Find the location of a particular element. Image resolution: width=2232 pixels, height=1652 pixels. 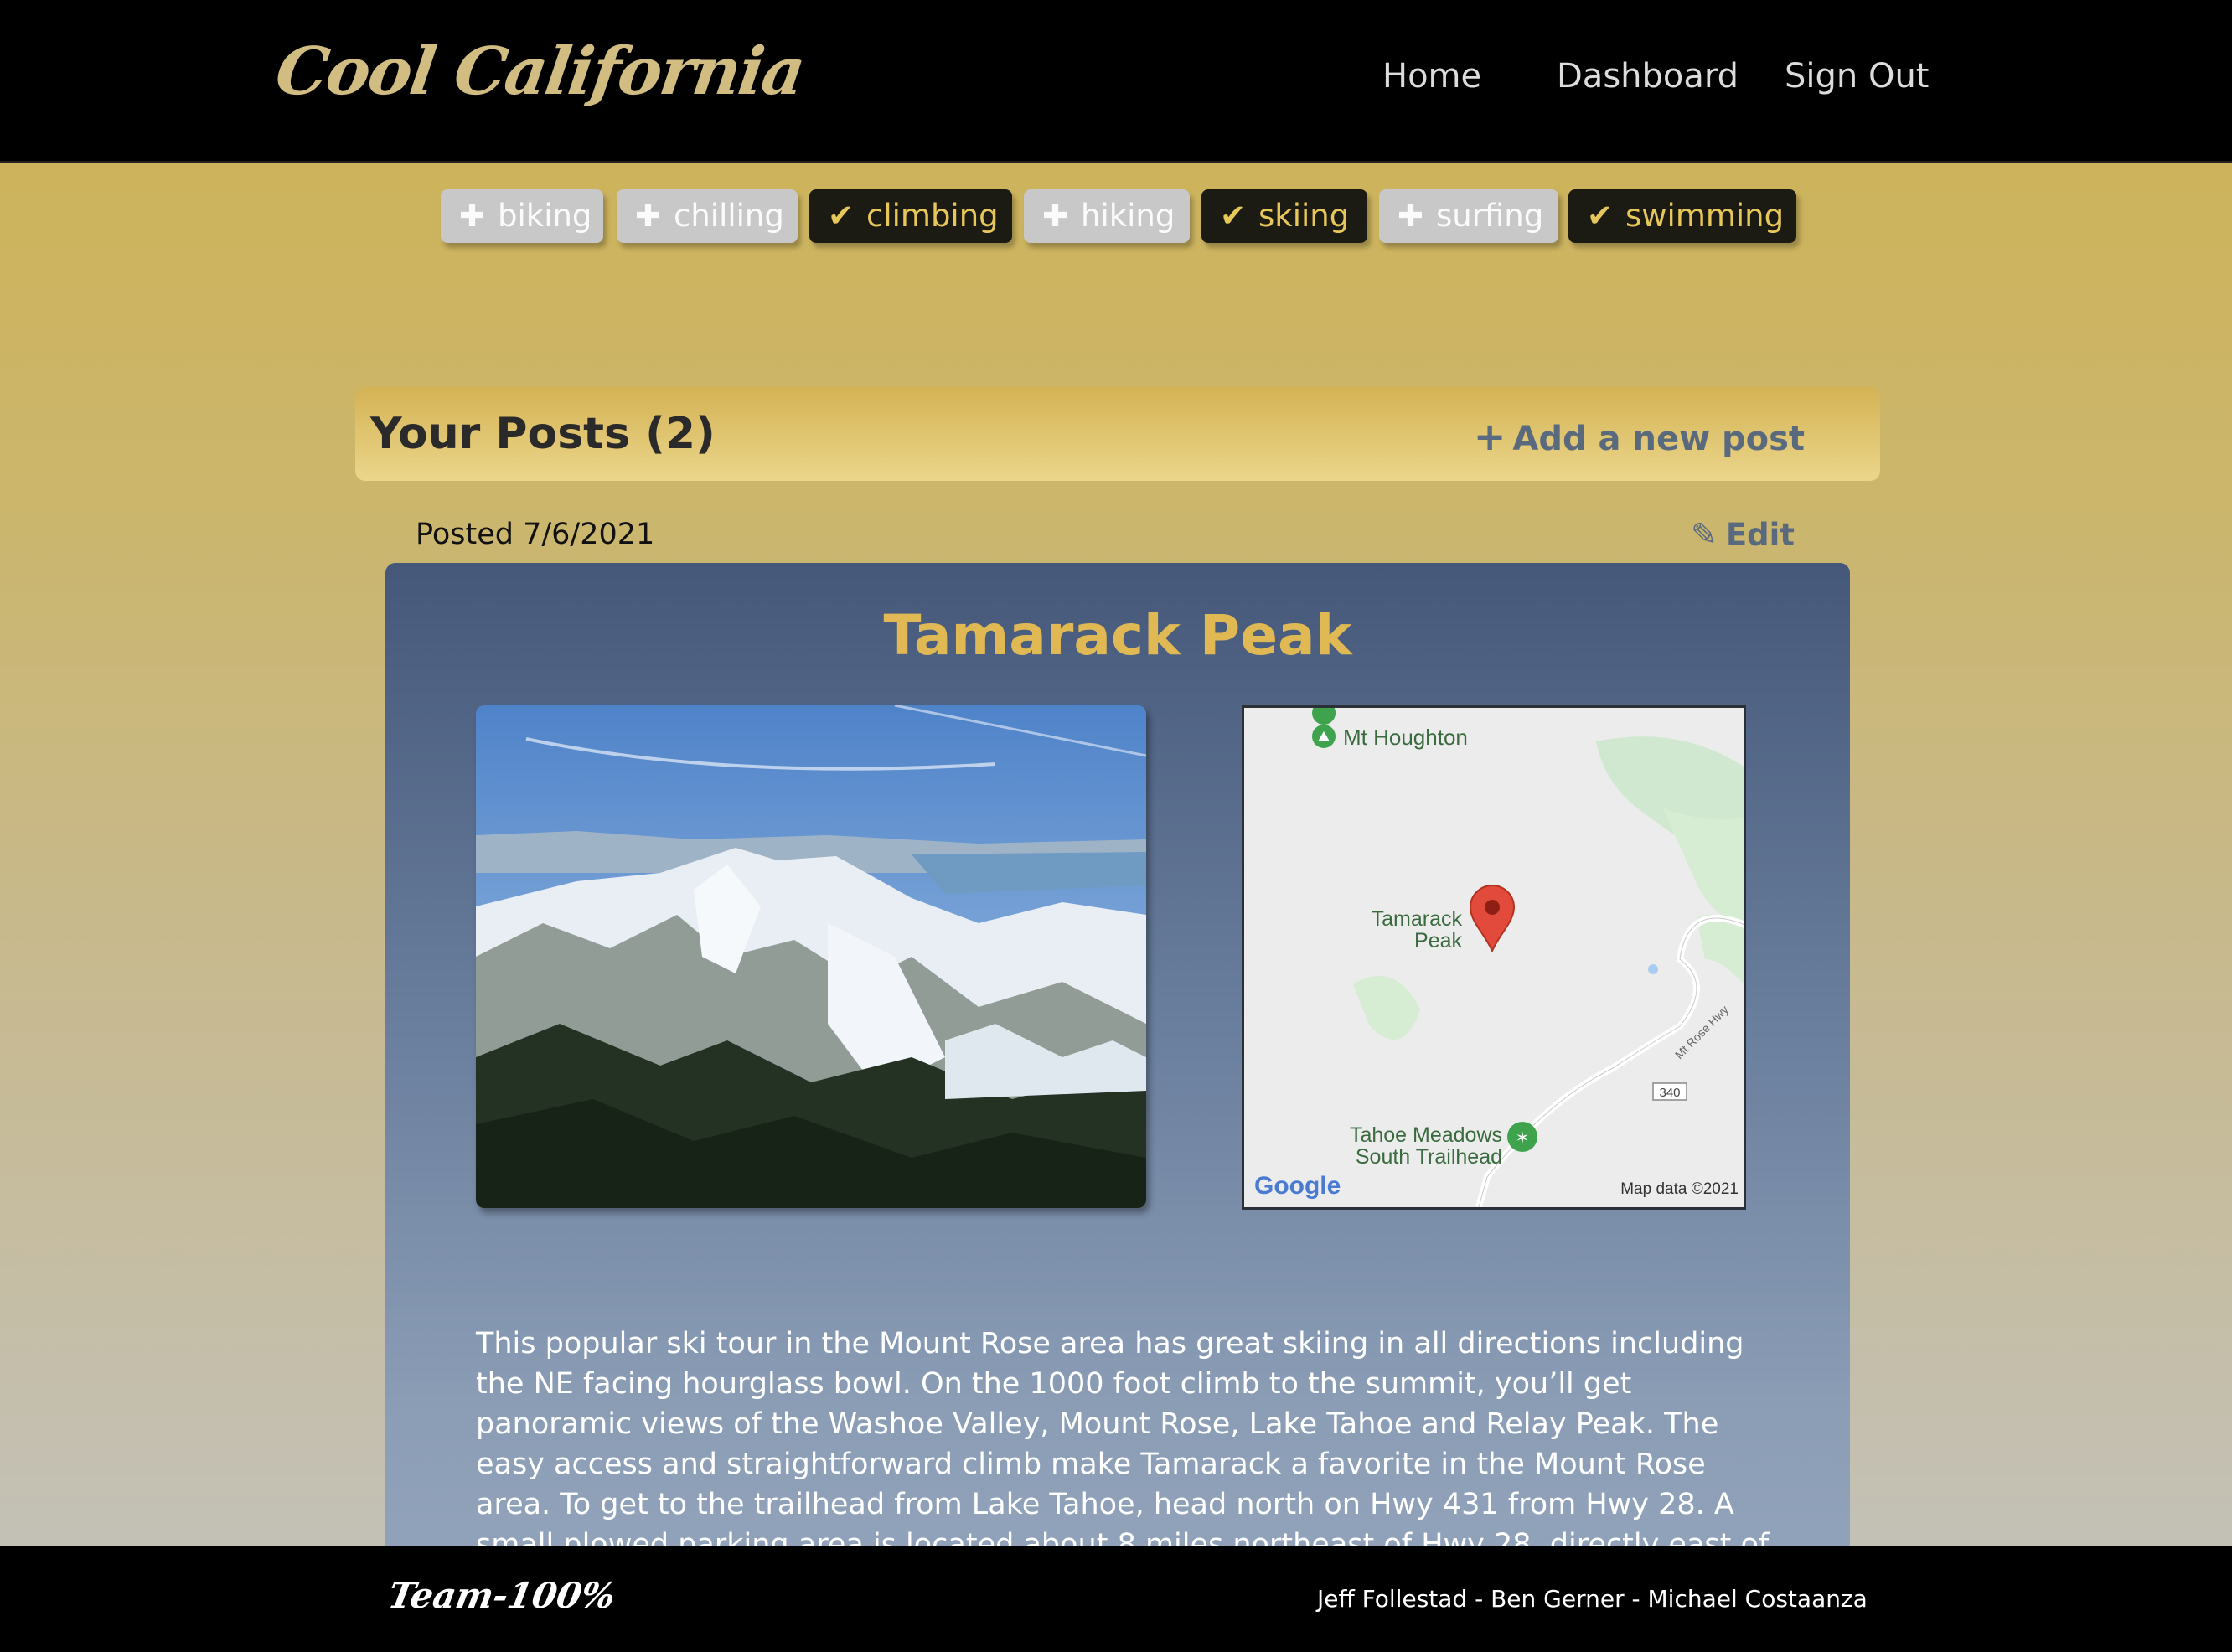

filter-chip-climbing: ✔ climbing is located at coordinates (910, 216).